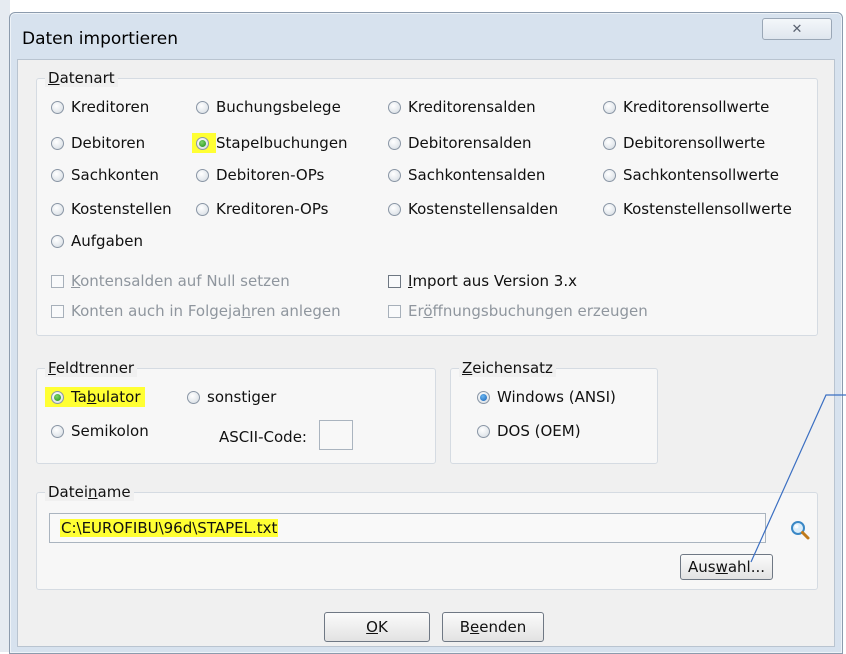 Image resolution: width=846 pixels, height=654 pixels. Describe the element at coordinates (426, 35) in the screenshot. I see `title-bar: Daten importieren ✕` at that location.